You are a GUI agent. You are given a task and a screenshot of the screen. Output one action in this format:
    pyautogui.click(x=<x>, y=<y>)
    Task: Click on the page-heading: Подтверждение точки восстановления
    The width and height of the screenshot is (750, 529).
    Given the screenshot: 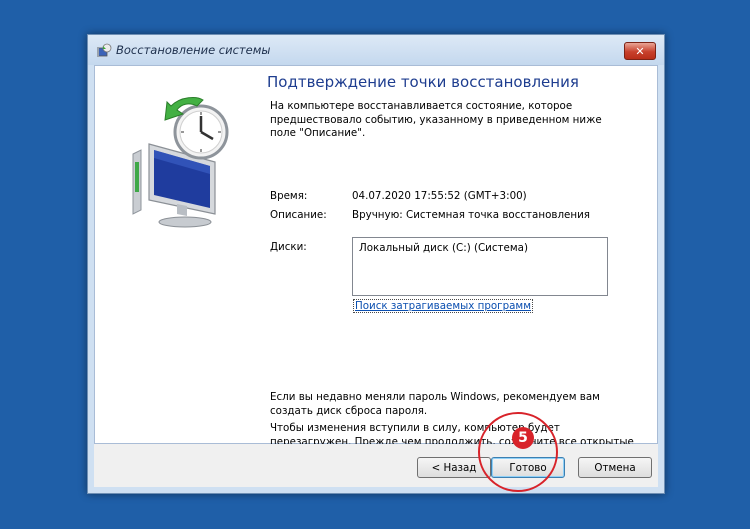 What is the action you would take?
    pyautogui.click(x=423, y=82)
    